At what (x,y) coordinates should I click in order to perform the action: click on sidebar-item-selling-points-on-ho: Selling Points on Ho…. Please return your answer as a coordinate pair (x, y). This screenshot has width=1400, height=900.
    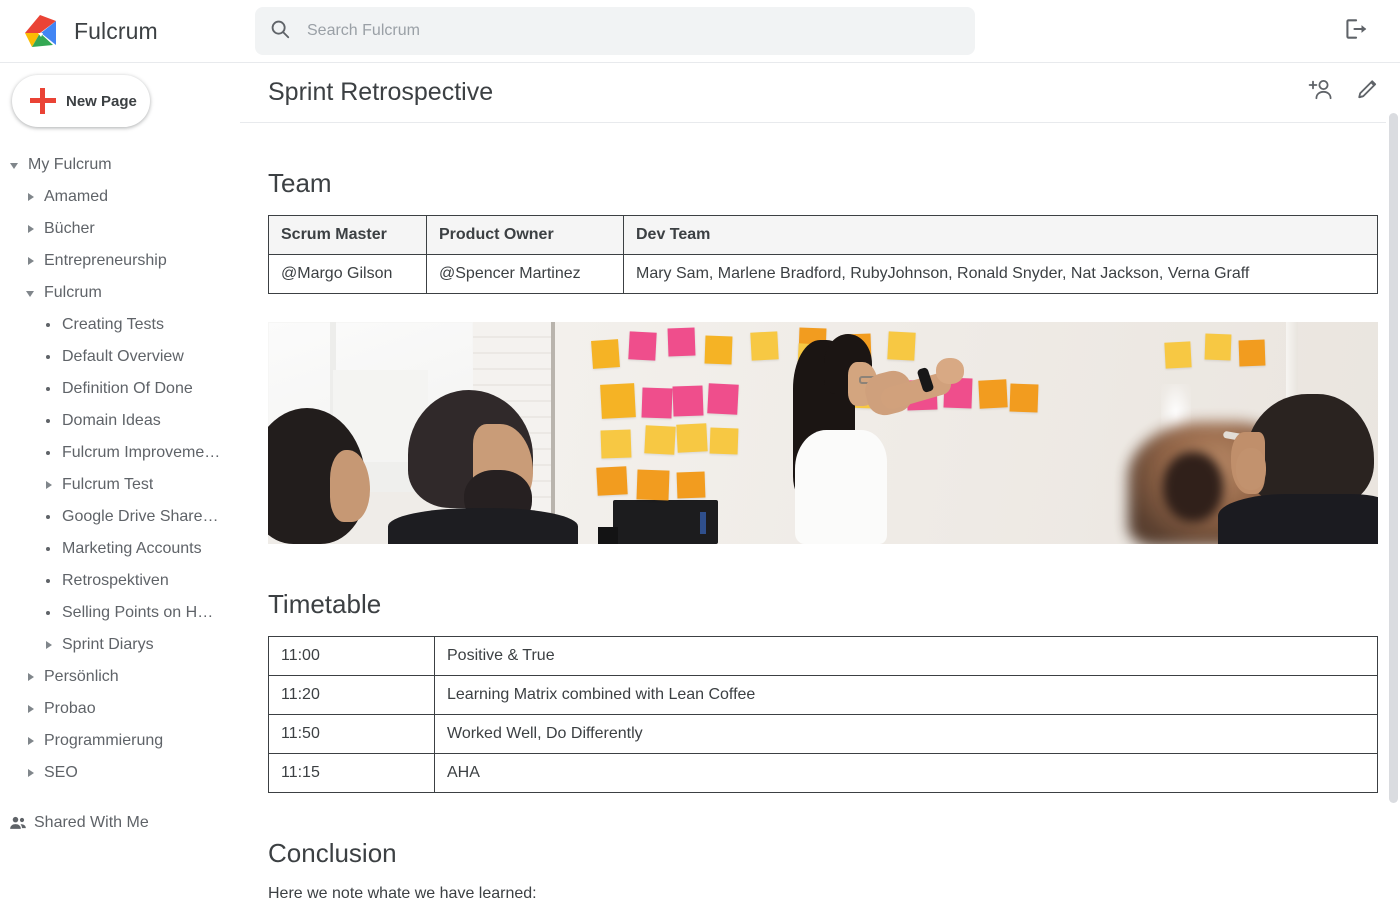
    Looking at the image, I should click on (120, 613).